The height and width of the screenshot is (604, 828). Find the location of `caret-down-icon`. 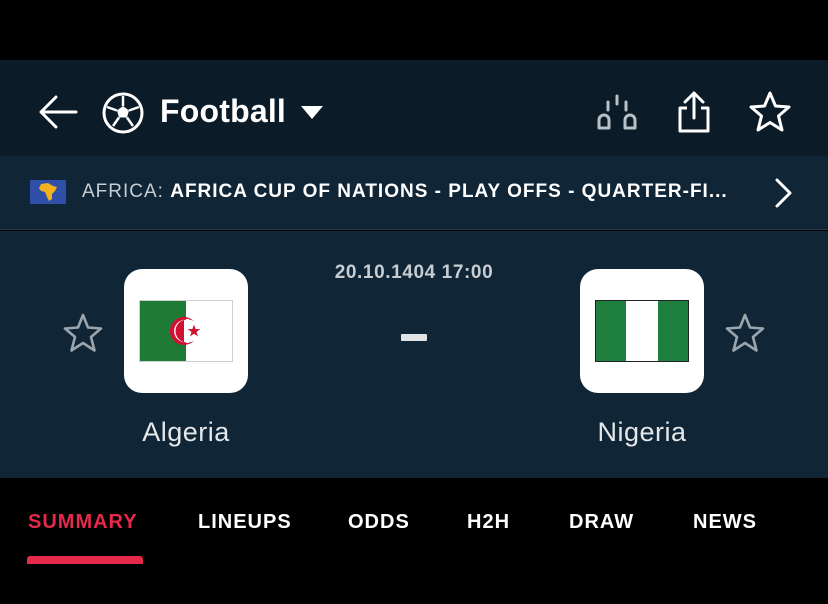

caret-down-icon is located at coordinates (312, 113).